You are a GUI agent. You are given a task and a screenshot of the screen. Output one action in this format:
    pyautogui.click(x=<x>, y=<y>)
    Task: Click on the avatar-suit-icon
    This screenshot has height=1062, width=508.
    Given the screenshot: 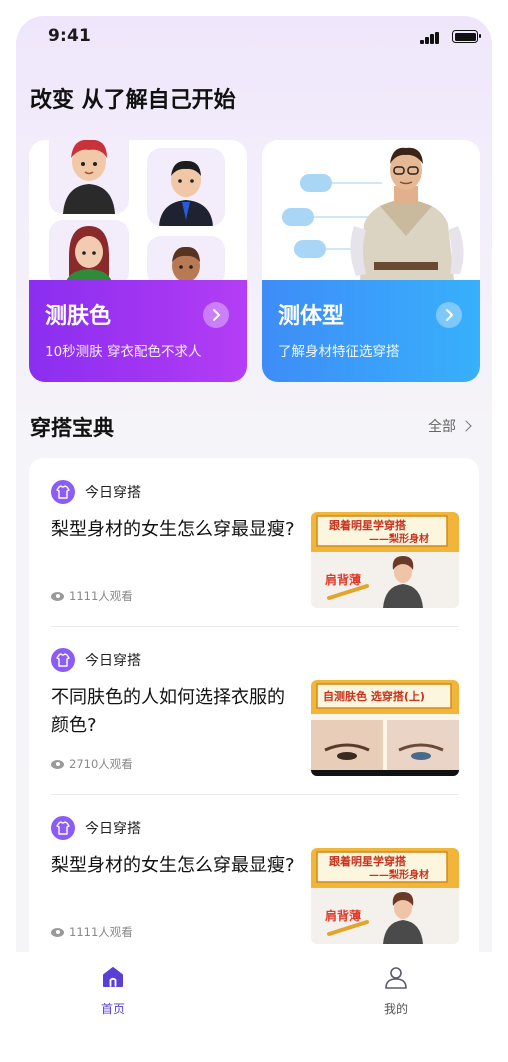 What is the action you would take?
    pyautogui.click(x=186, y=193)
    